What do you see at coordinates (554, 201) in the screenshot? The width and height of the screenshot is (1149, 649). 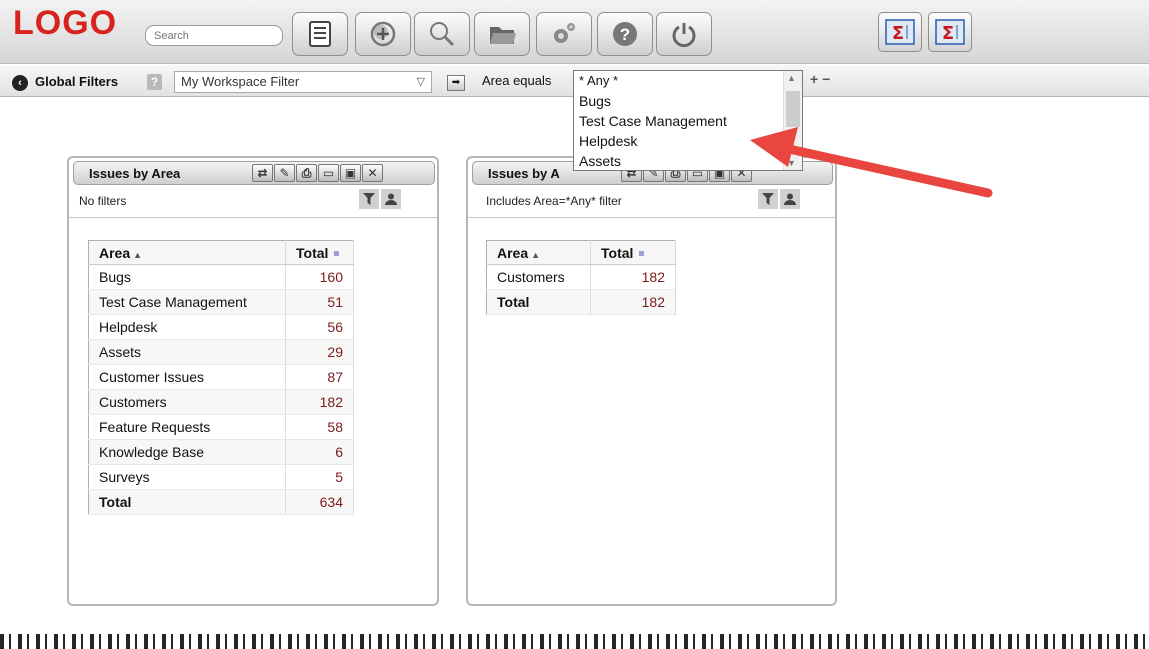 I see `panel-filter-status: Includes Area=*Any* filter` at bounding box center [554, 201].